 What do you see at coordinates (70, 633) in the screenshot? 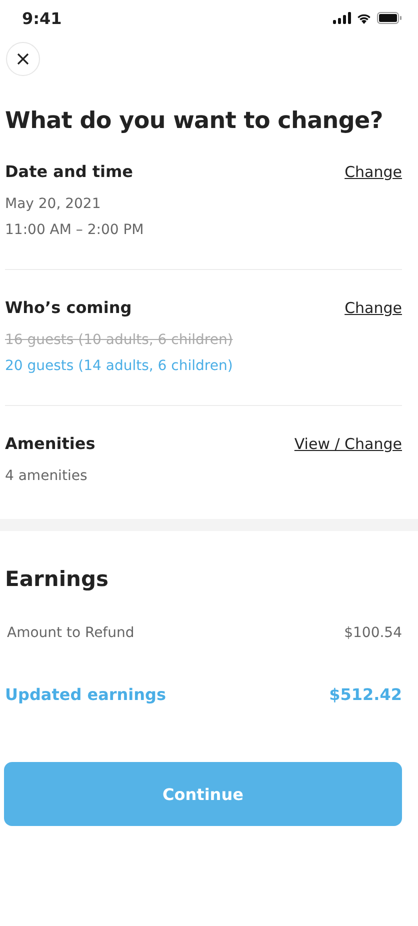
I see `row-label: Amount to Refund` at bounding box center [70, 633].